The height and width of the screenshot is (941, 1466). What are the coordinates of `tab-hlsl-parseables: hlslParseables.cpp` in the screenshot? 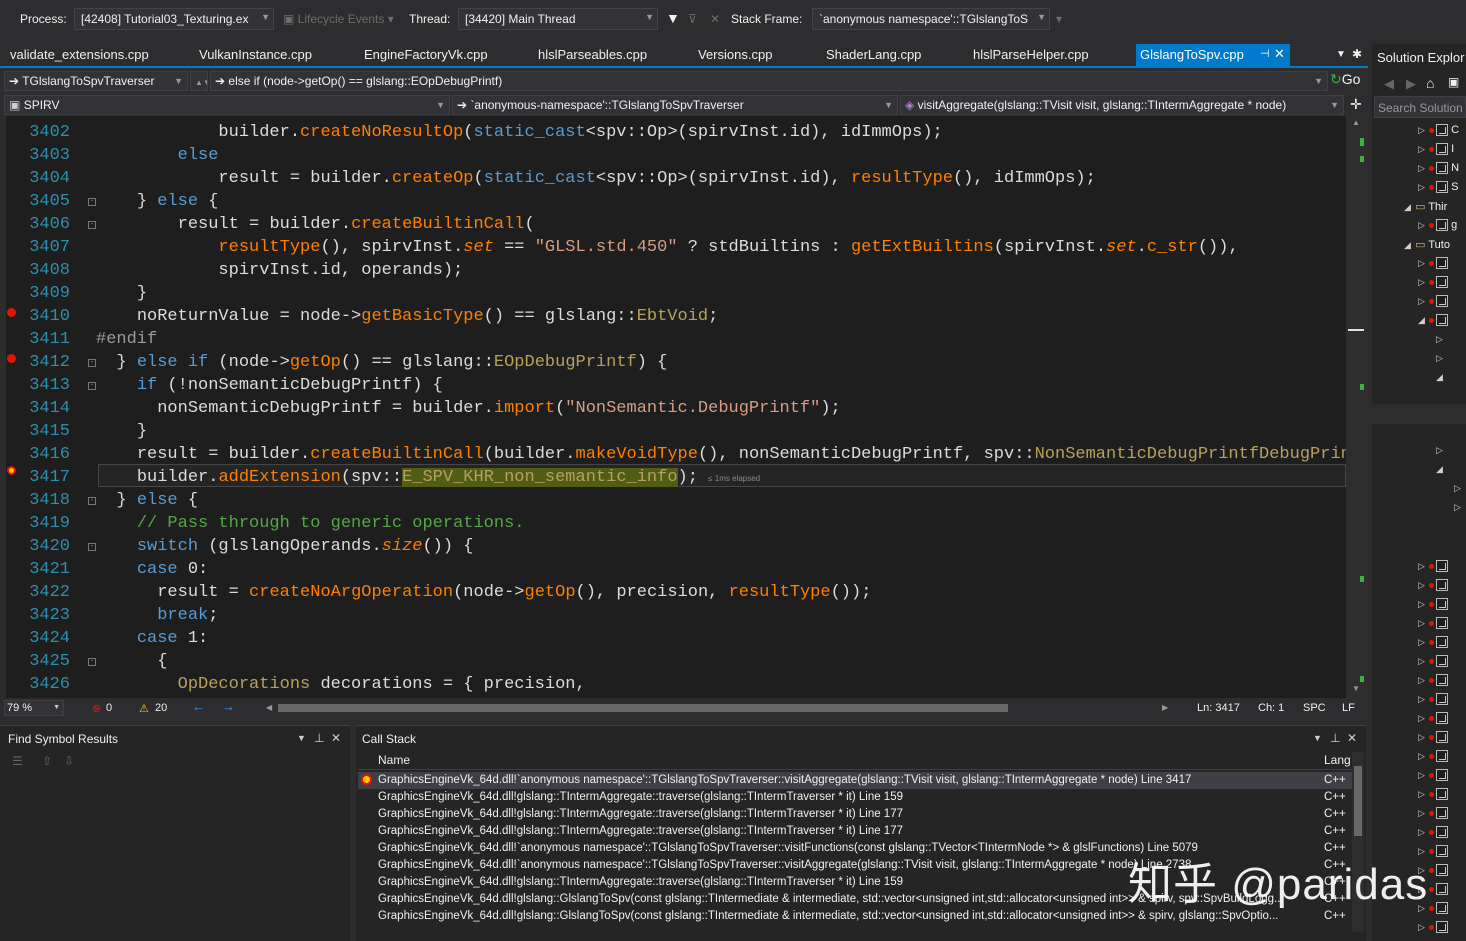 It's located at (592, 54).